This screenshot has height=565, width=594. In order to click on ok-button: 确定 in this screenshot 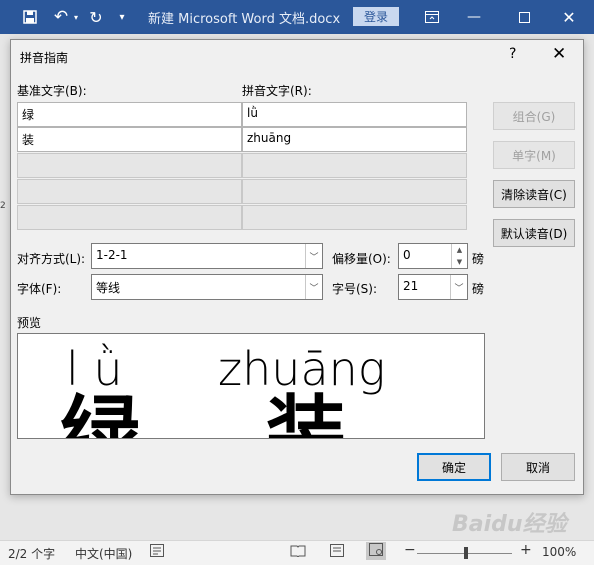, I will do `click(454, 467)`.